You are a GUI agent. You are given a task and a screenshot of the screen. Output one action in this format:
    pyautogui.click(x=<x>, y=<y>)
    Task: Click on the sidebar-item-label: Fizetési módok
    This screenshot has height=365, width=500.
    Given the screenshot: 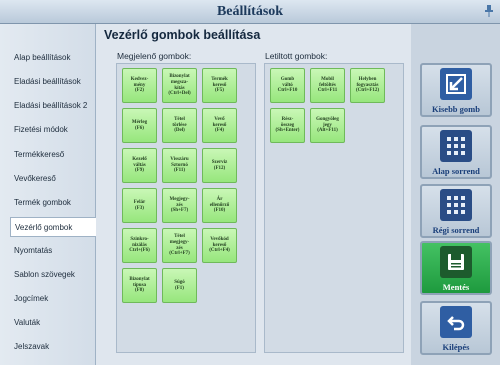 What is the action you would take?
    pyautogui.click(x=41, y=129)
    